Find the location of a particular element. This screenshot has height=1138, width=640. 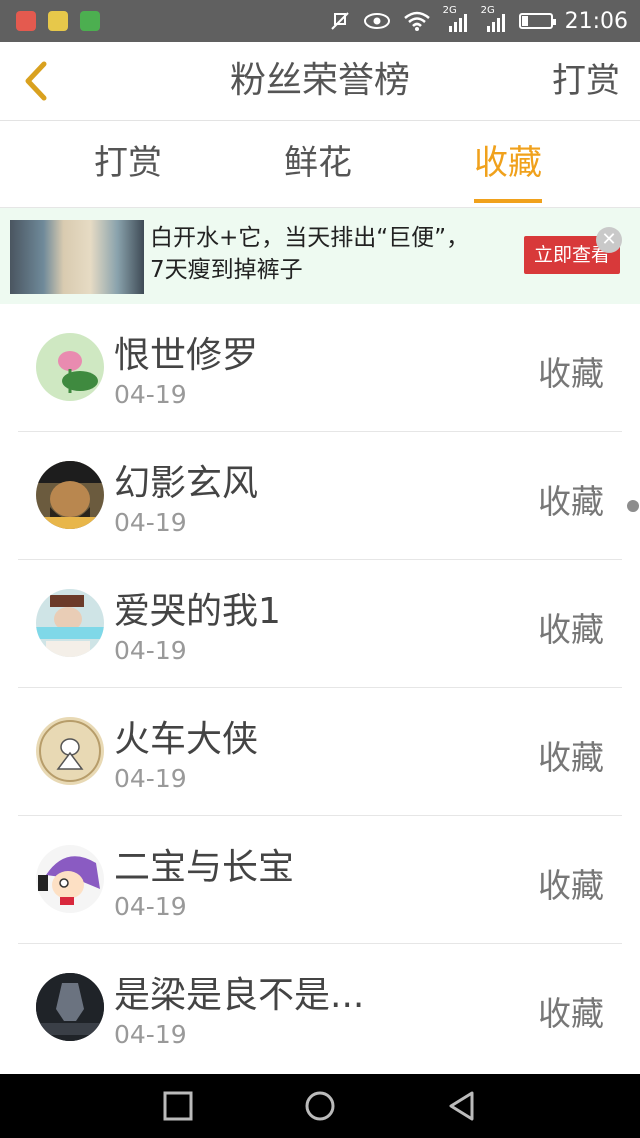

lotus-icon is located at coordinates (78, 372).